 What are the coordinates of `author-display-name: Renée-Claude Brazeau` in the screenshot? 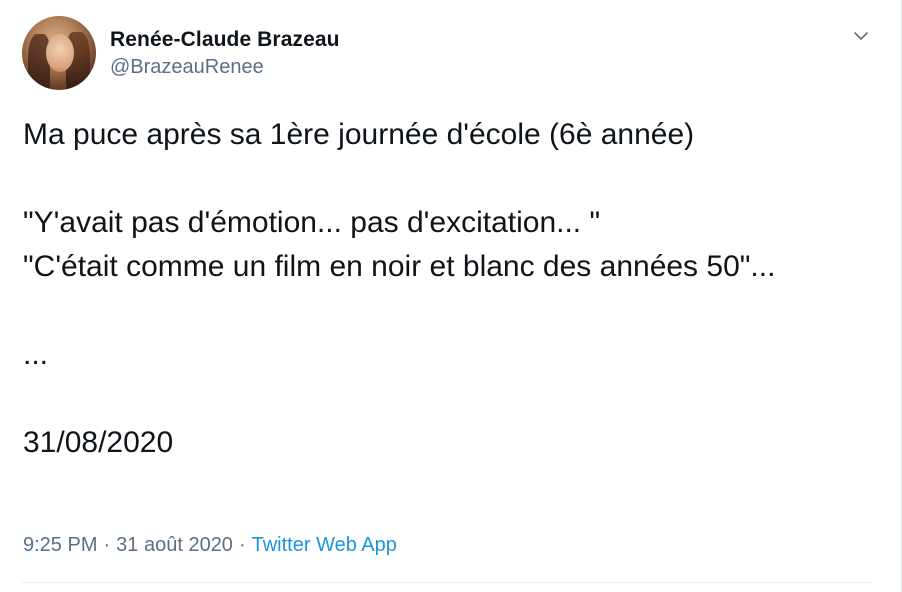 It's located at (225, 40).